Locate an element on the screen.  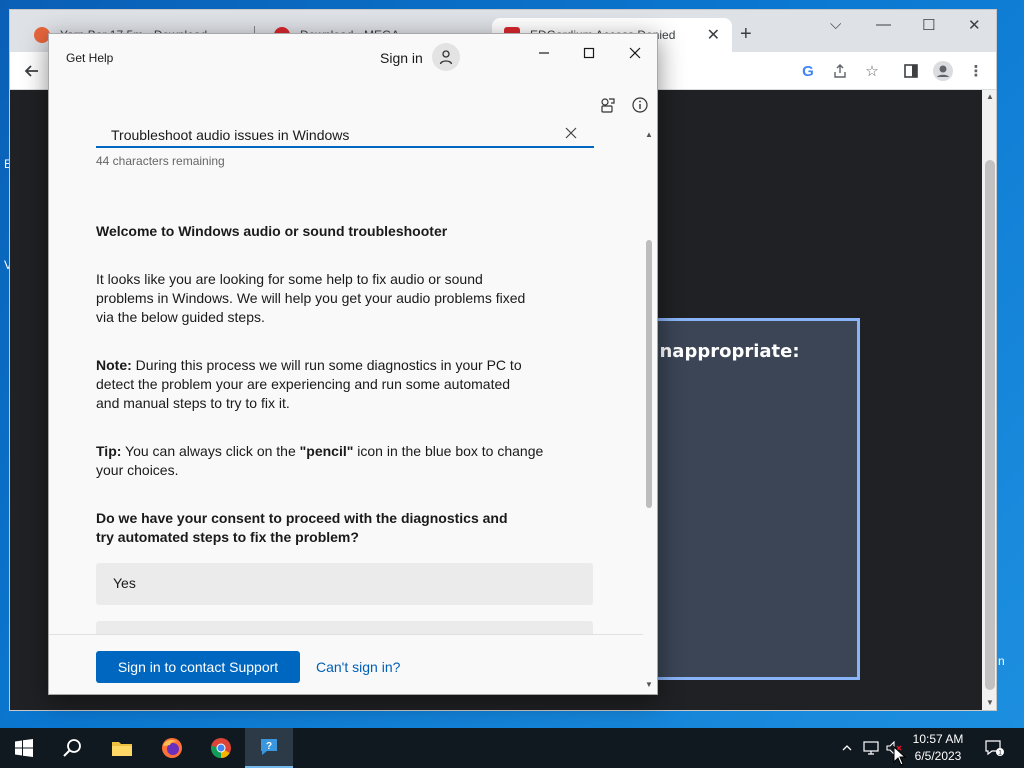
choice-yes-button: Yes is located at coordinates (344, 584).